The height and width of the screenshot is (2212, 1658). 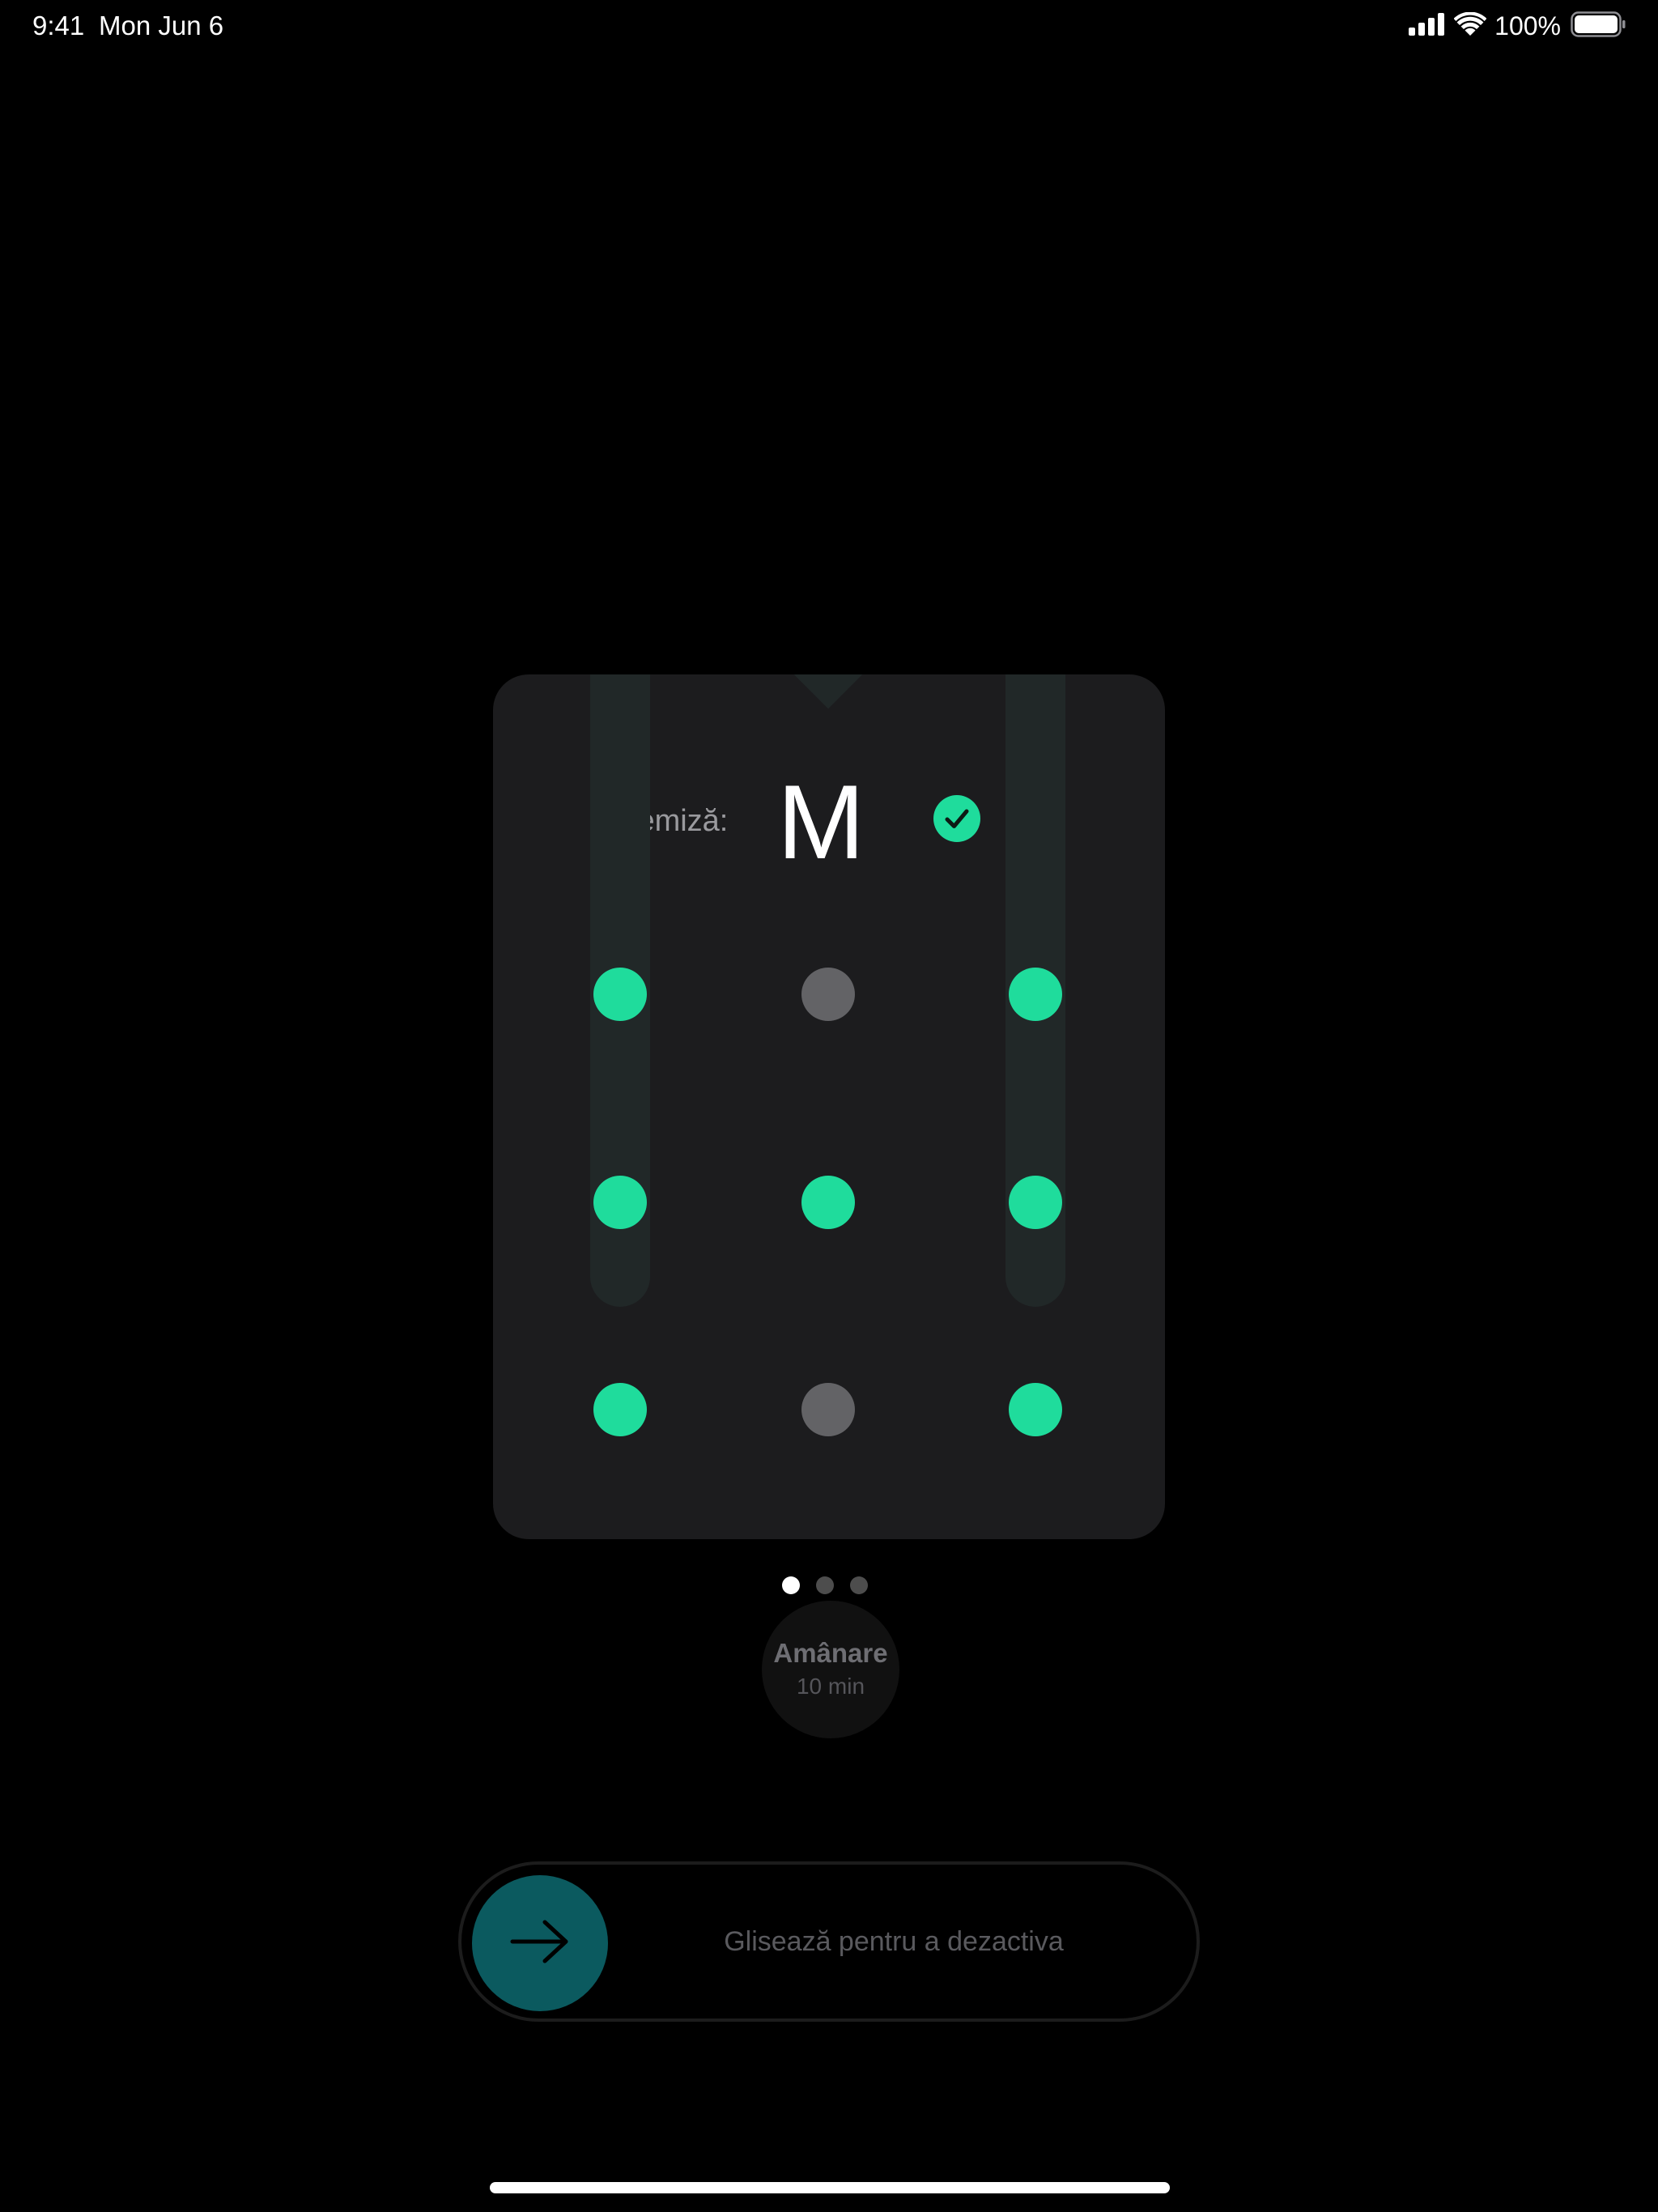 I want to click on battery-percent: 100%, so click(x=1527, y=26).